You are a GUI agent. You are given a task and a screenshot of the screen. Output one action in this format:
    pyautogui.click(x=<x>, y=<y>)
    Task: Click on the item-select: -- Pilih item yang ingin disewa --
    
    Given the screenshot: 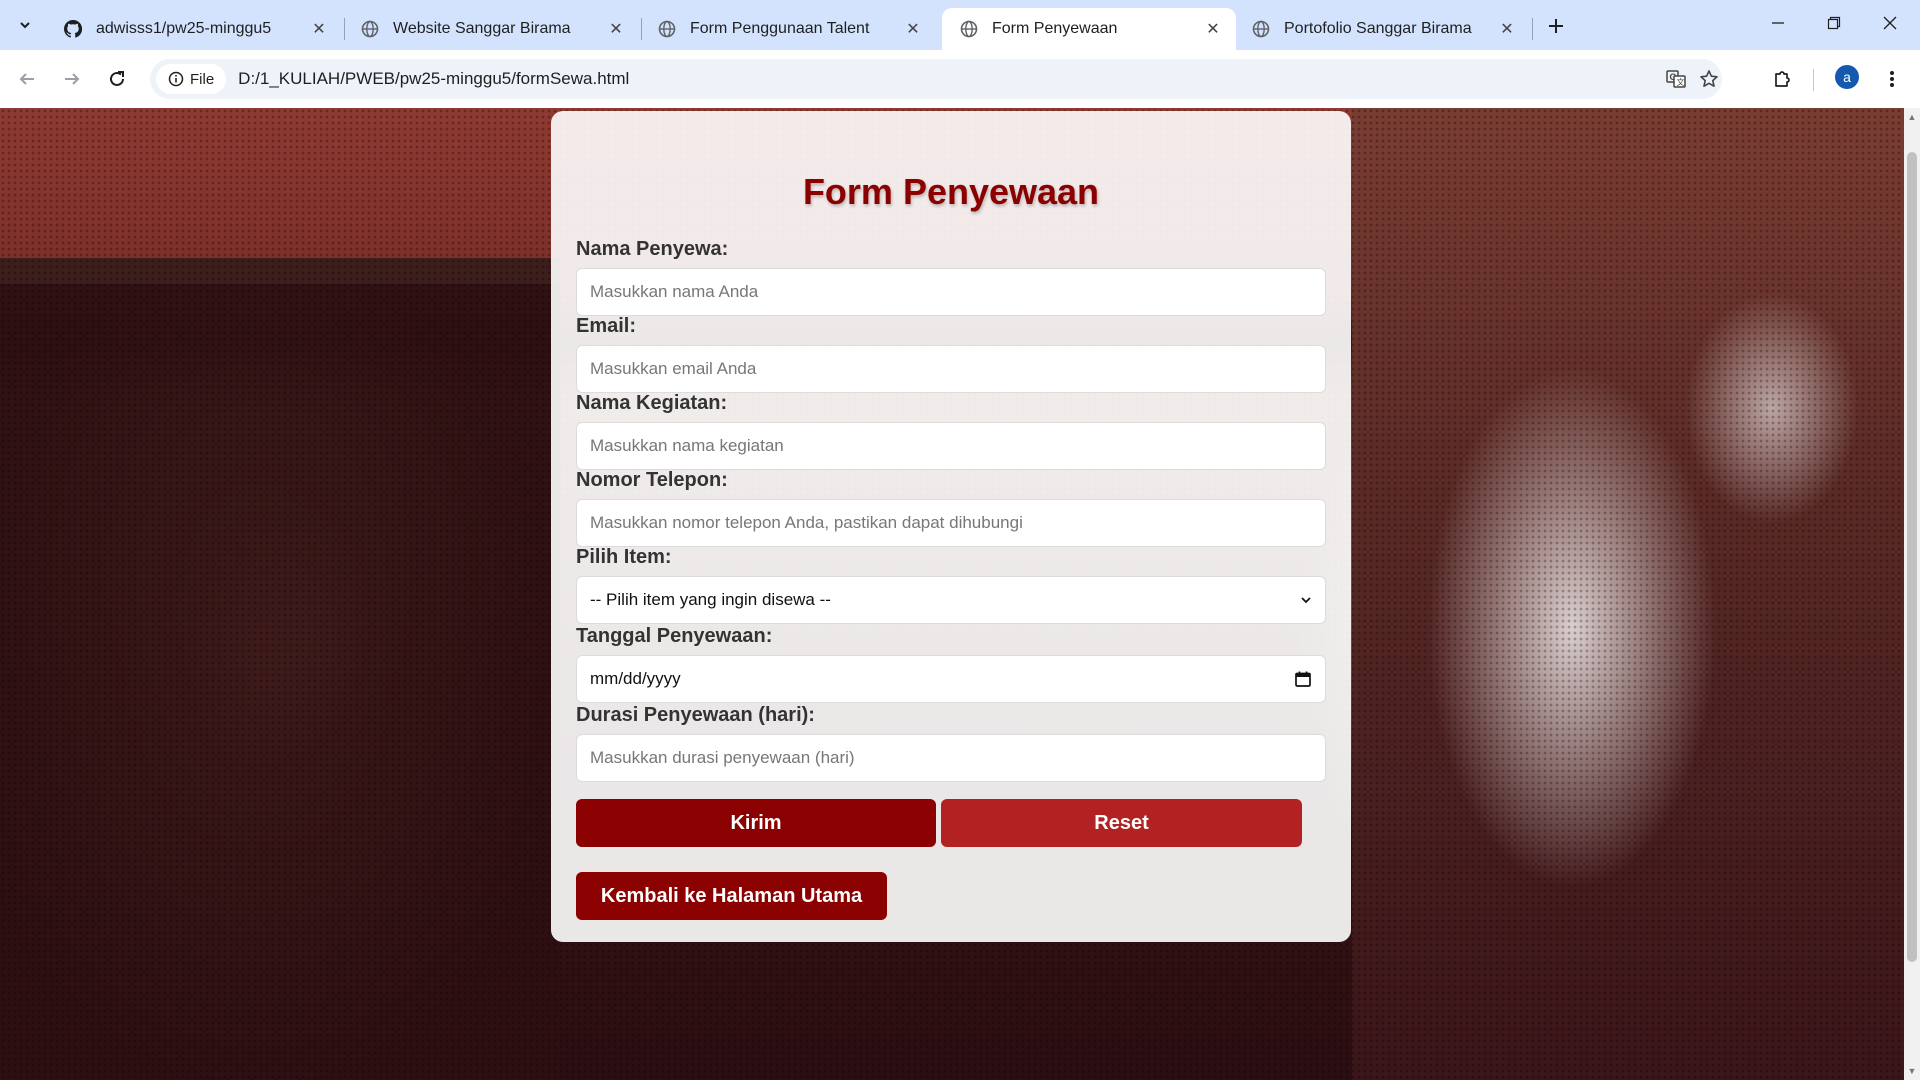 What is the action you would take?
    pyautogui.click(x=951, y=600)
    